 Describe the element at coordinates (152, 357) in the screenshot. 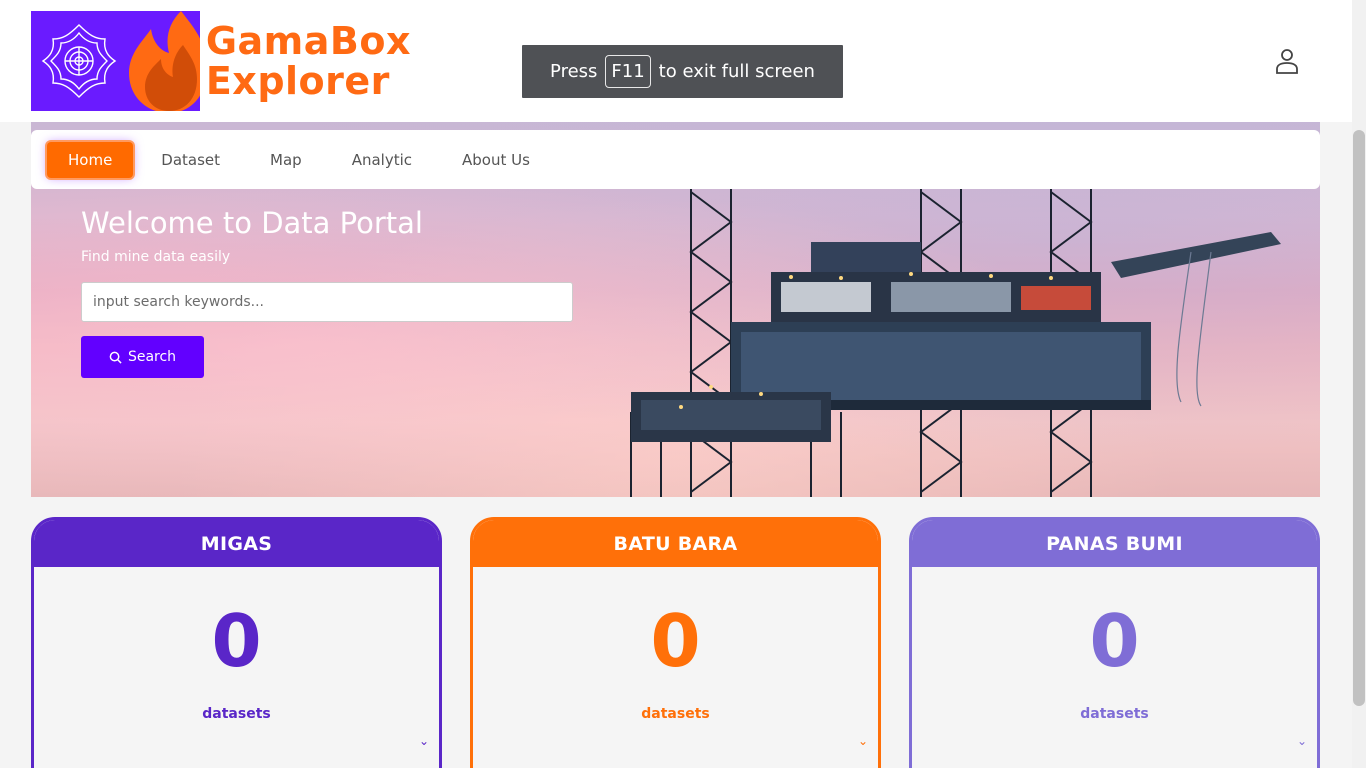

I see `search-button-label: Search` at that location.